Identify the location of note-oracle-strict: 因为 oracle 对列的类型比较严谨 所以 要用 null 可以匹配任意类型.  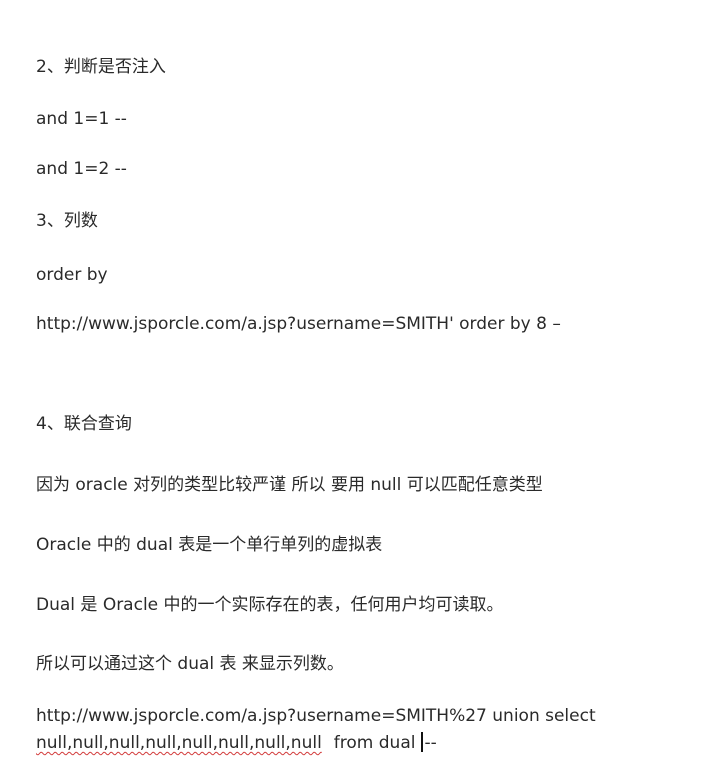
(289, 485).